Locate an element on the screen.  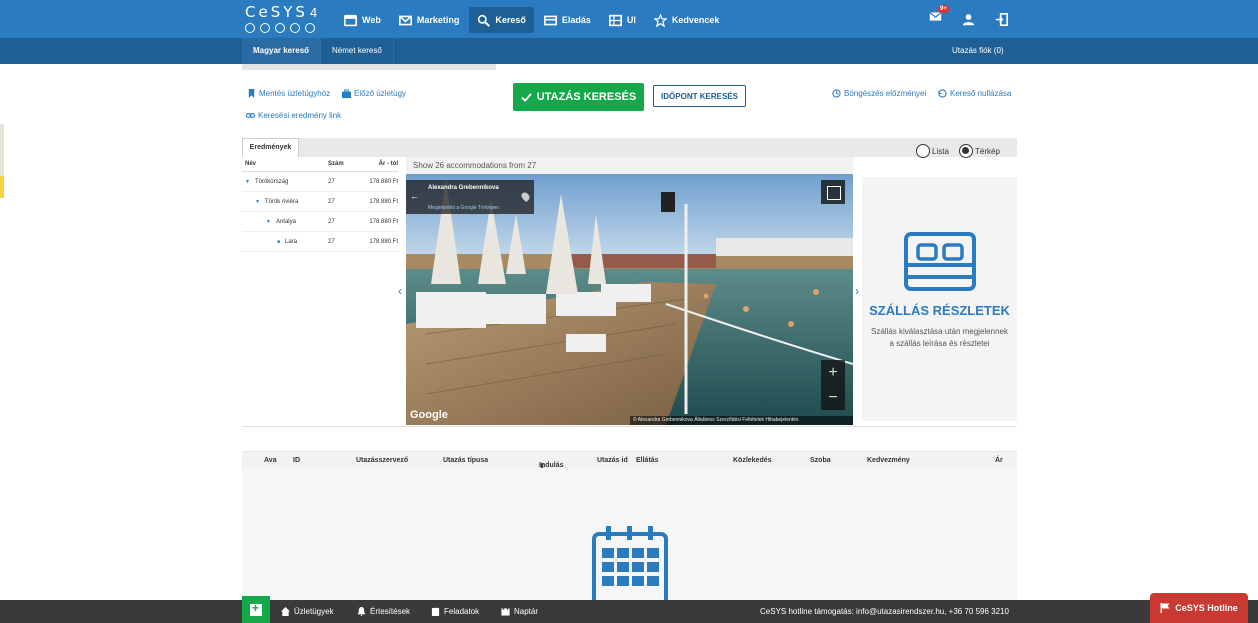
footer-notifications-label: Értesítések is located at coordinates (390, 611).